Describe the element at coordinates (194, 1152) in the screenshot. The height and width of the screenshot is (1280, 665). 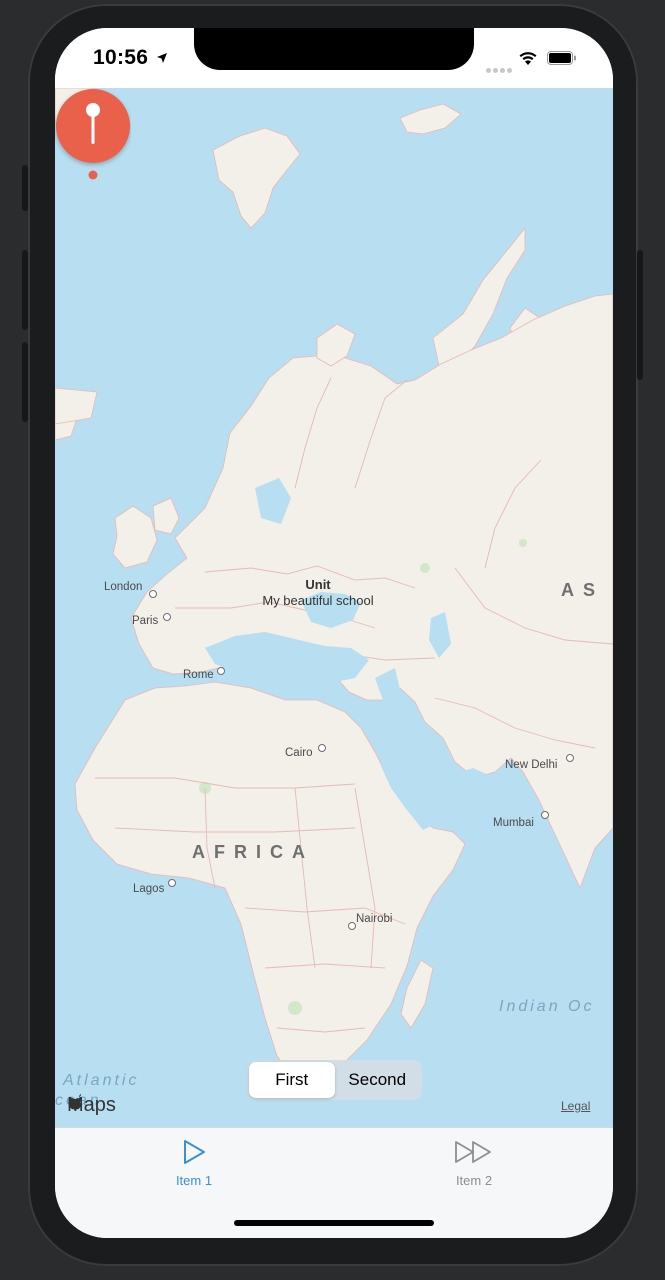
I see `play-icon` at that location.